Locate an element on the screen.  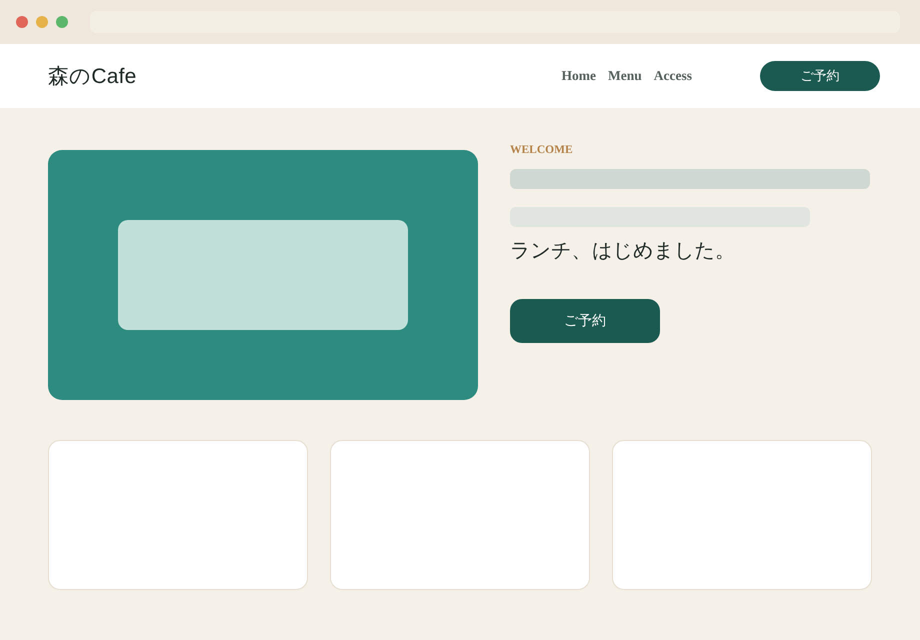
nav-link: Menu is located at coordinates (625, 76).